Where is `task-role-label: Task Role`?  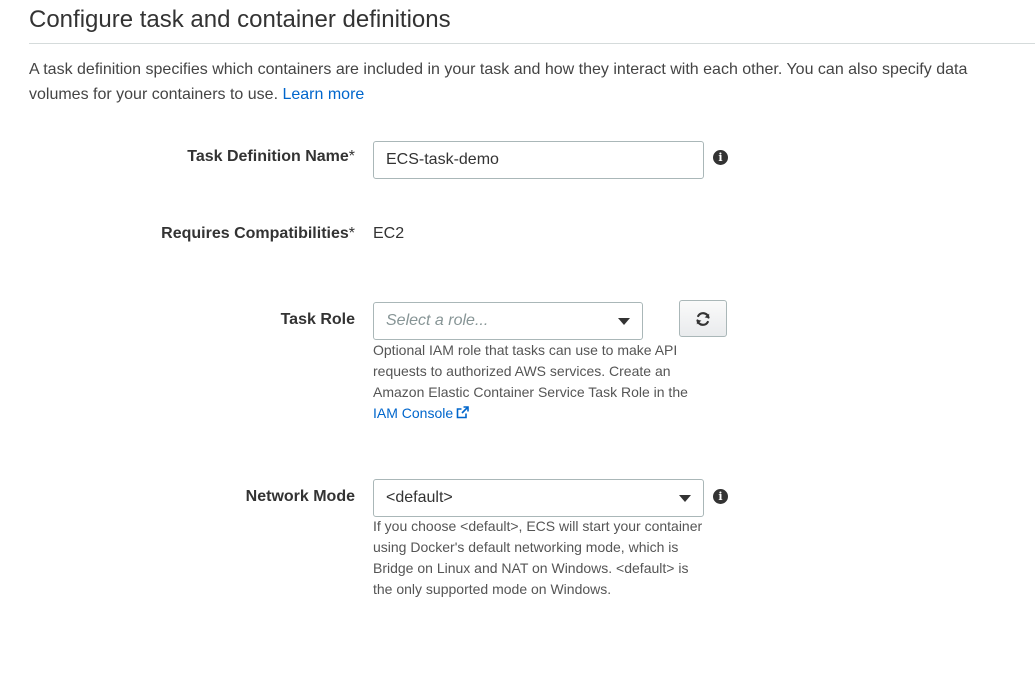
task-role-label: Task Role is located at coordinates (317, 319).